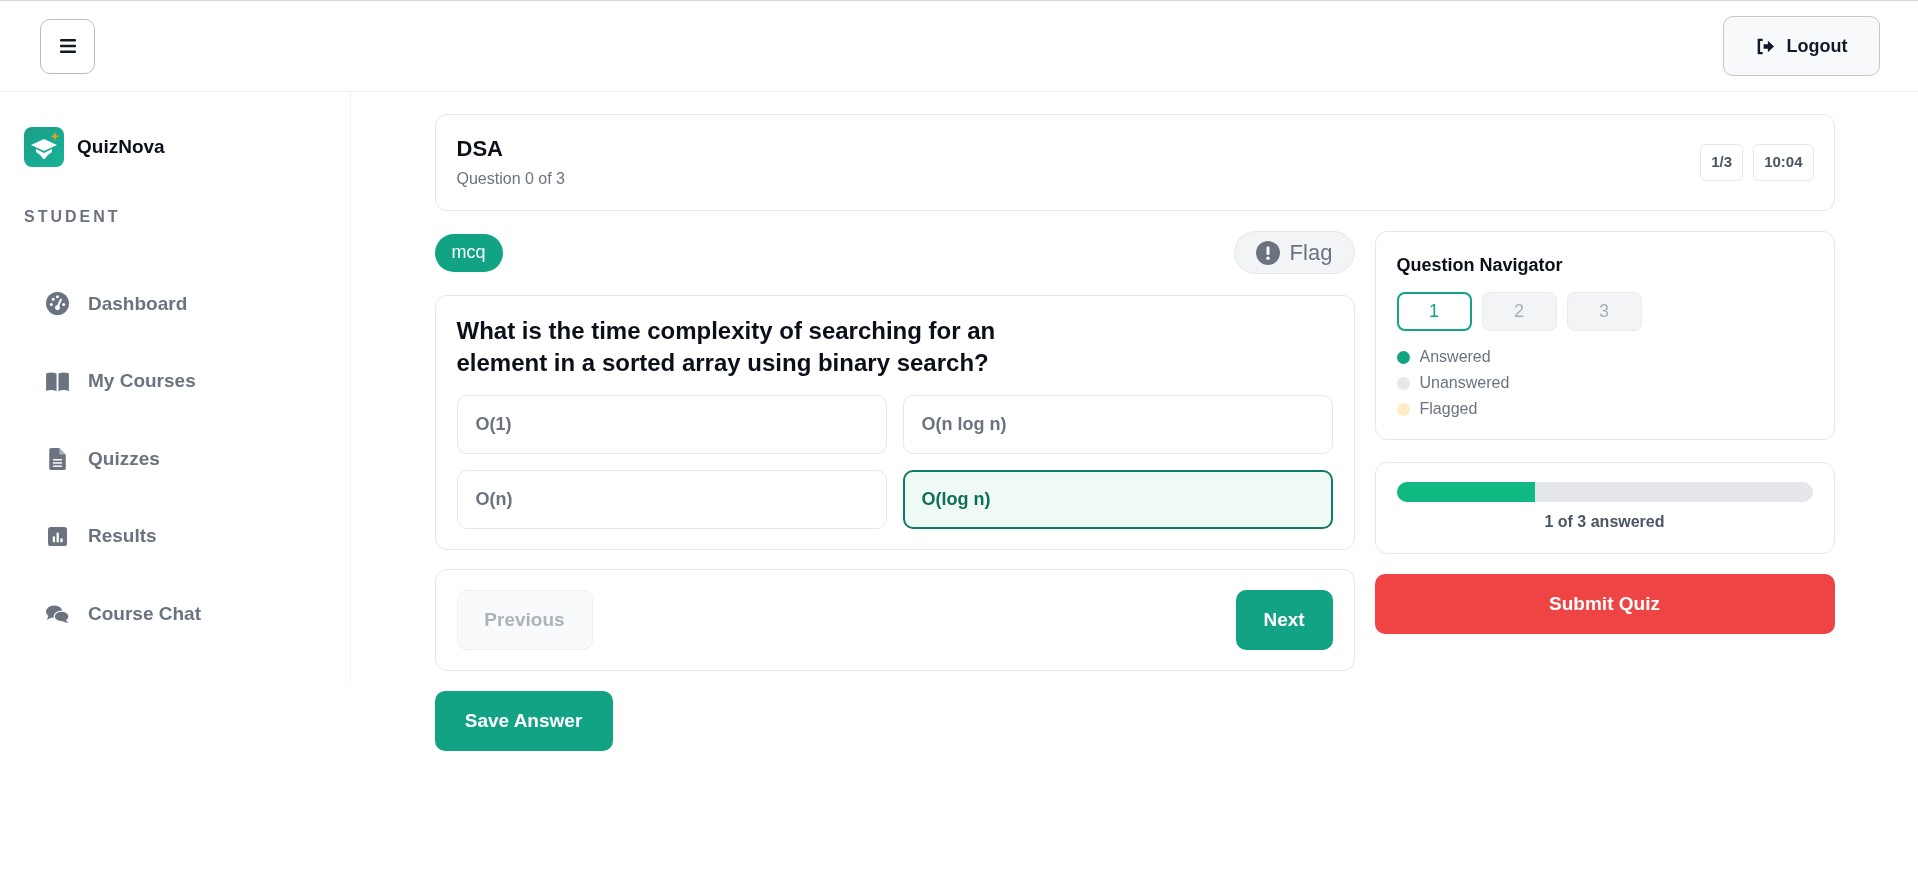 This screenshot has width=1918, height=874. What do you see at coordinates (1604, 522) in the screenshot?
I see `progress-text: 1 of 3 answered` at bounding box center [1604, 522].